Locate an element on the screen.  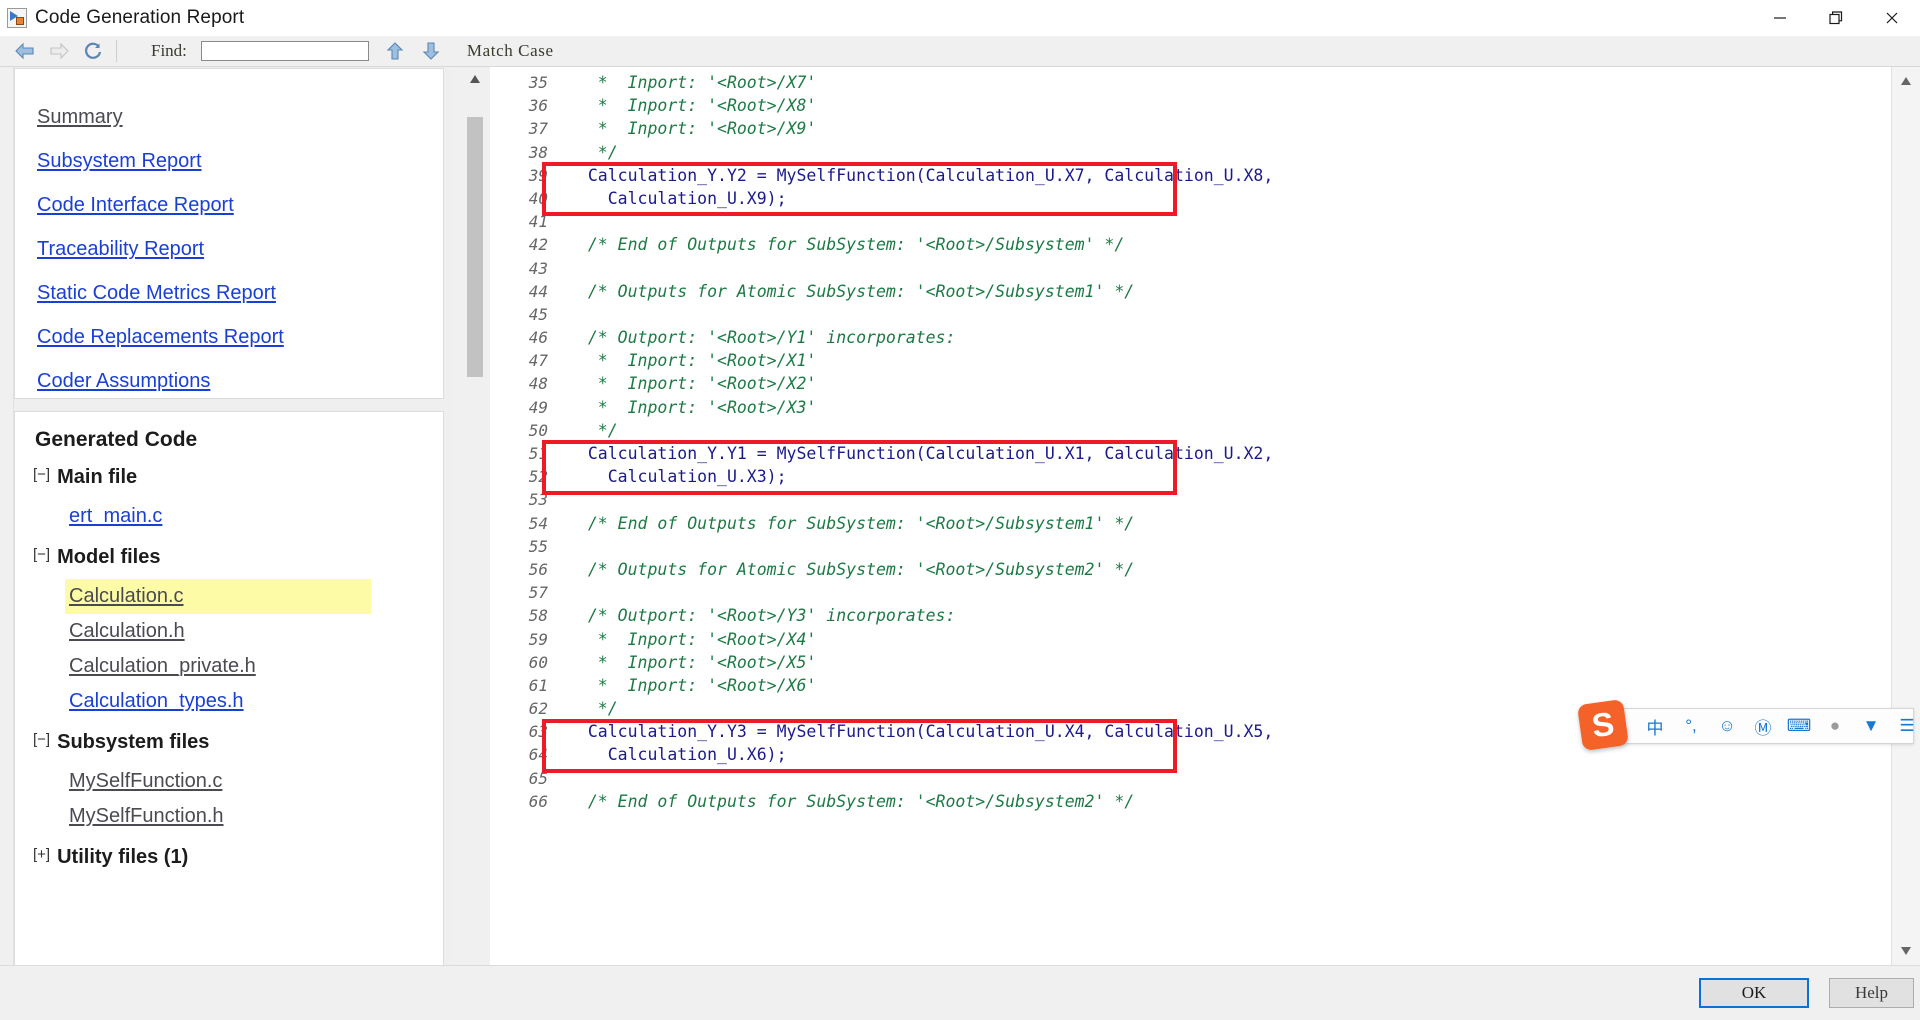
emoji-icon: ☺ is located at coordinates (1727, 726).